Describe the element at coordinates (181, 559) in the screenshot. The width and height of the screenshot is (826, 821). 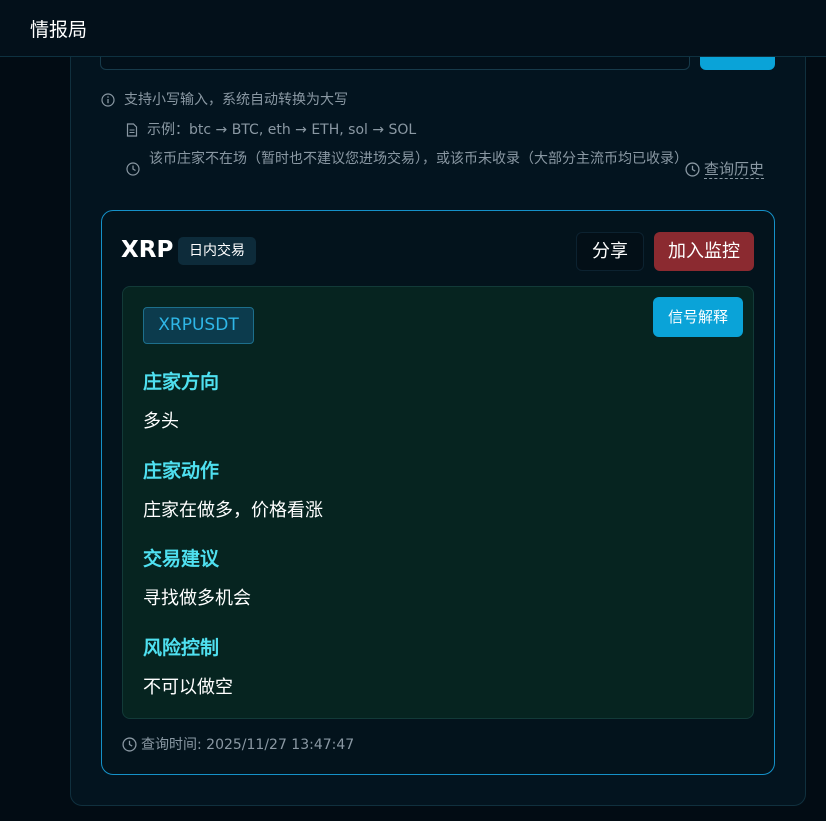
I see `section-title-advice: 交易建议` at that location.